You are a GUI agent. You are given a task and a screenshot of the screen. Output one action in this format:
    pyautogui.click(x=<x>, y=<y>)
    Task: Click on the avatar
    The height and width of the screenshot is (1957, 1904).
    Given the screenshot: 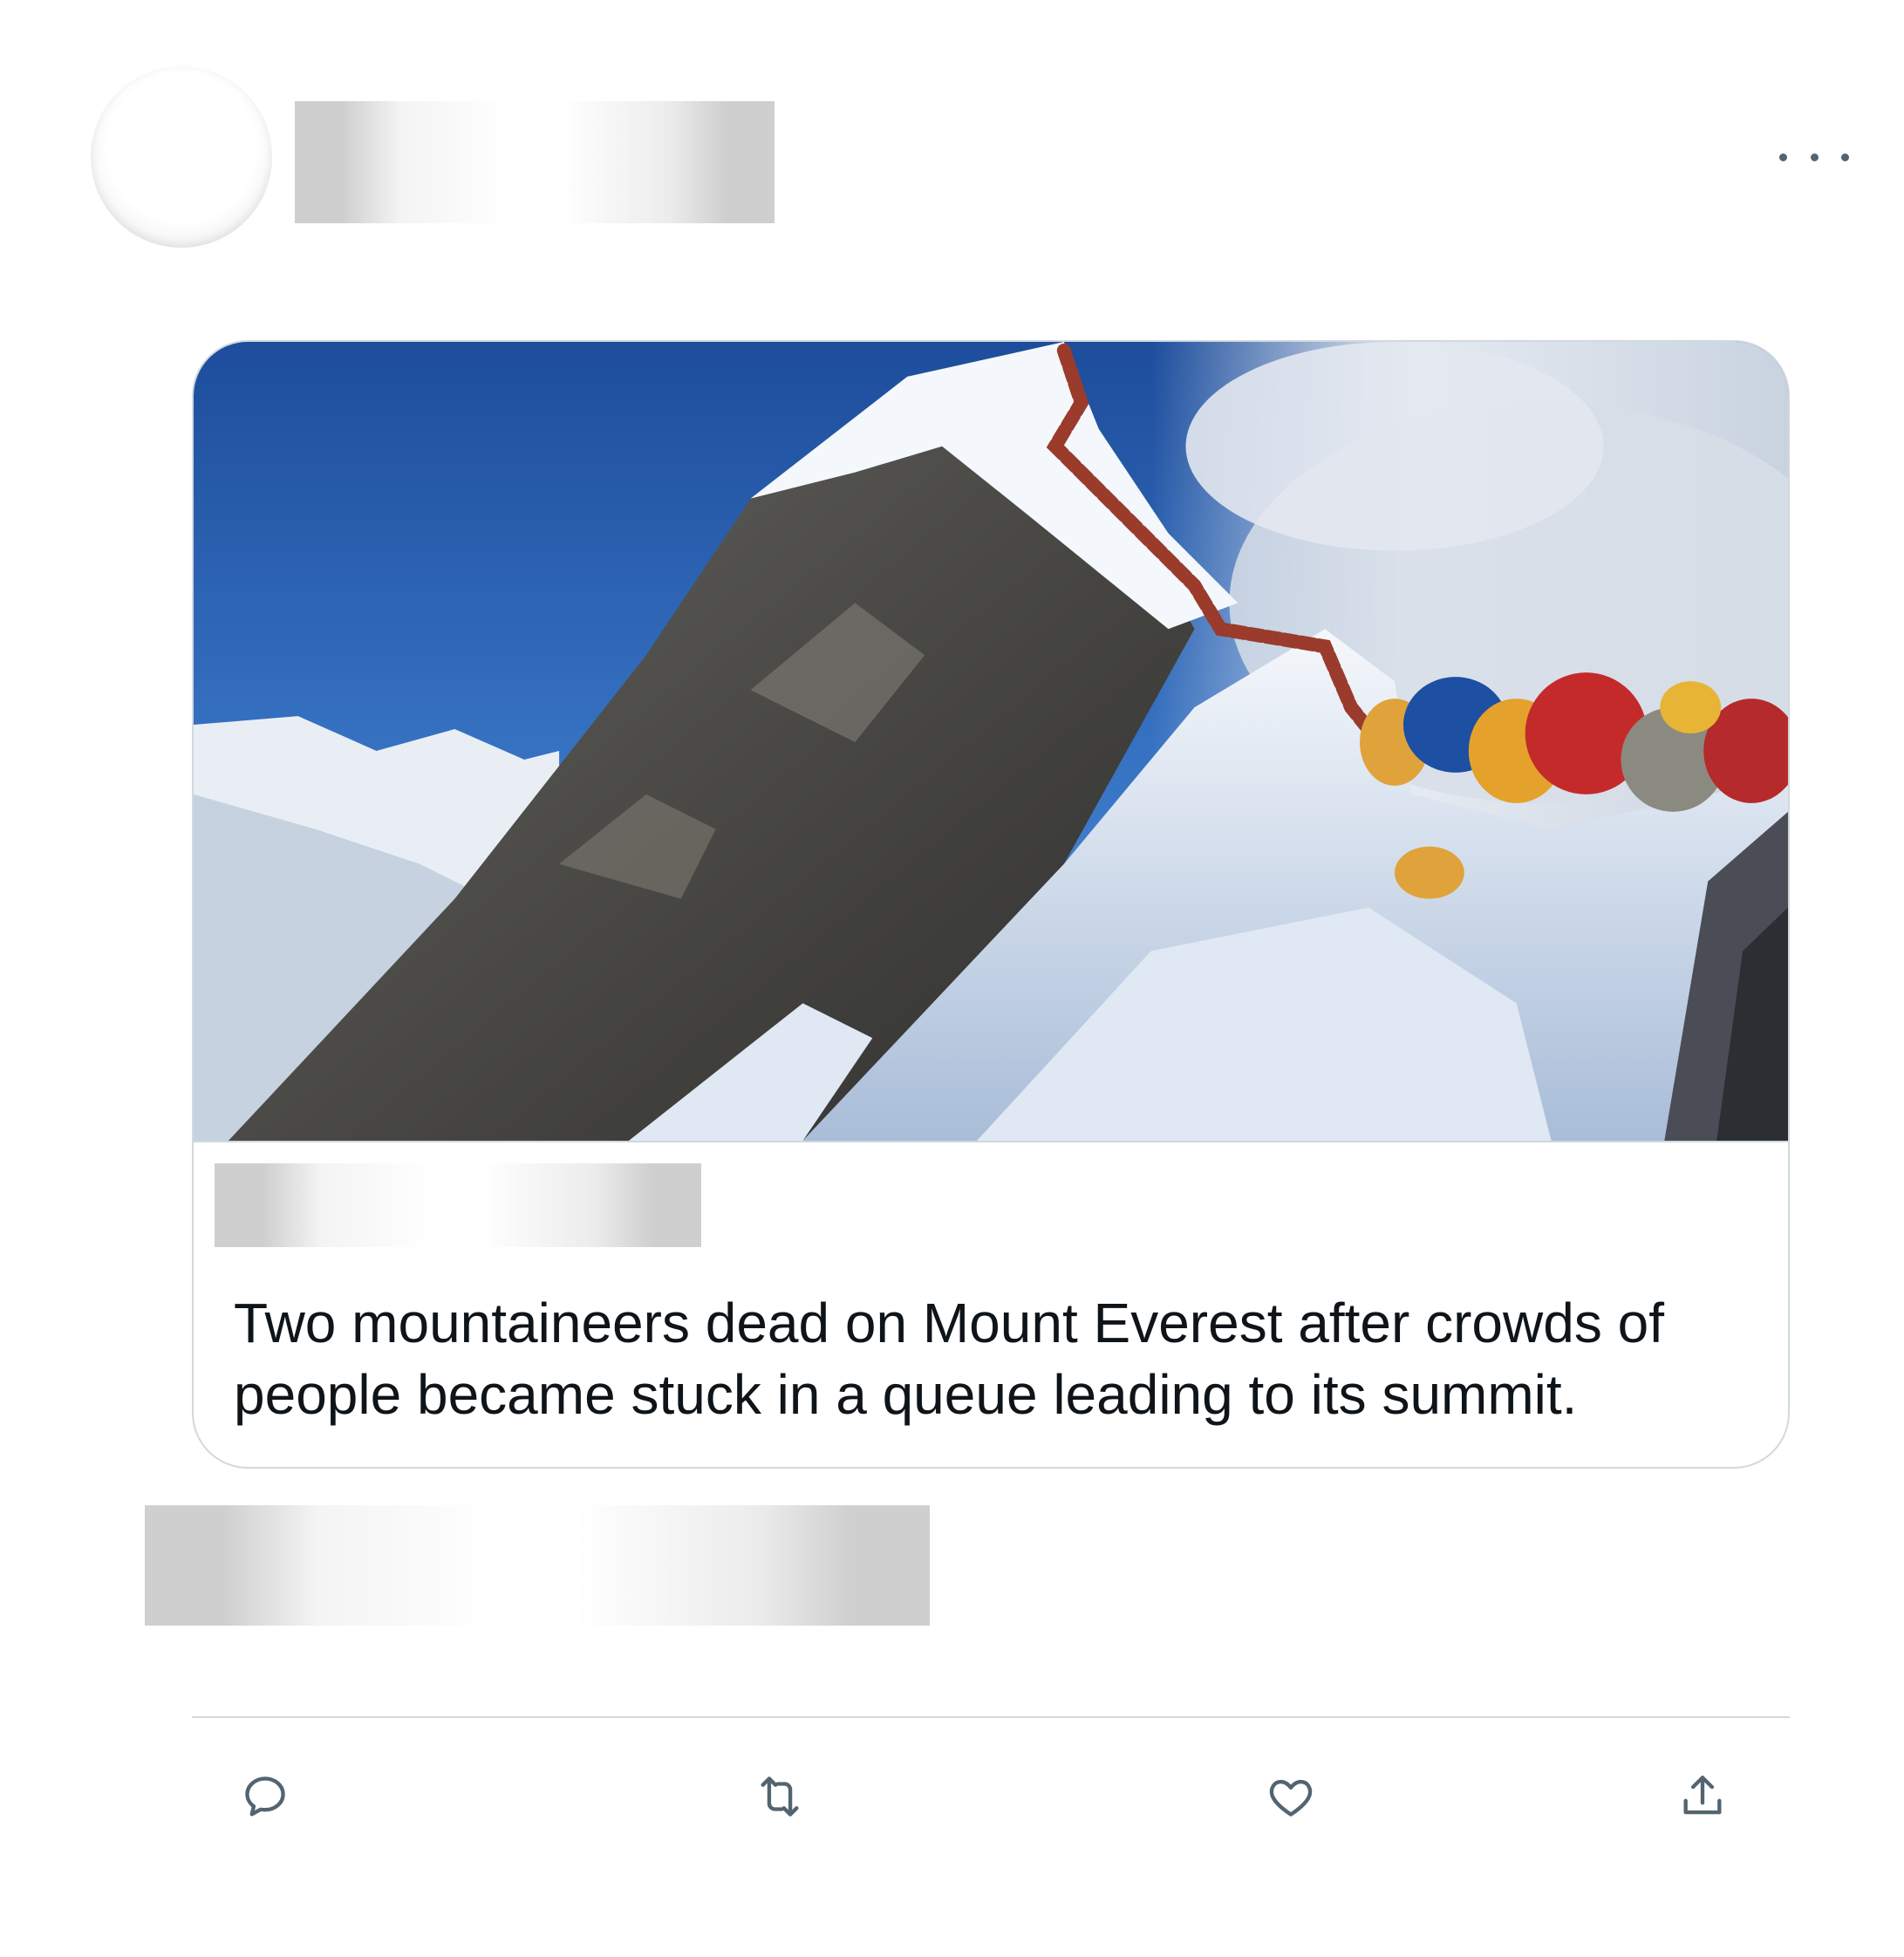 What is the action you would take?
    pyautogui.click(x=181, y=157)
    